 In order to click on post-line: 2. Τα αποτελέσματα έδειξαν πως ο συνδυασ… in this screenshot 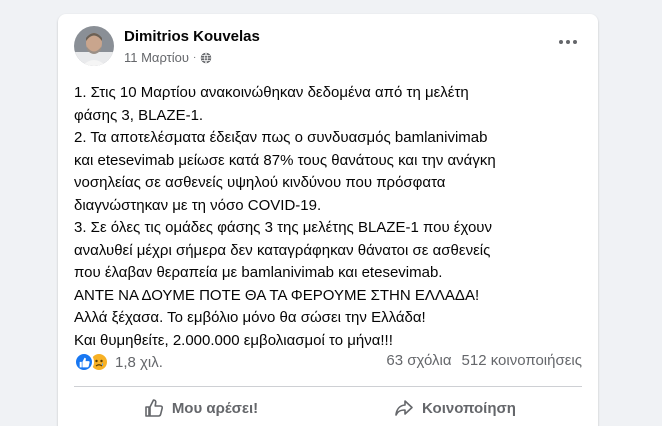, I will do `click(281, 137)`.